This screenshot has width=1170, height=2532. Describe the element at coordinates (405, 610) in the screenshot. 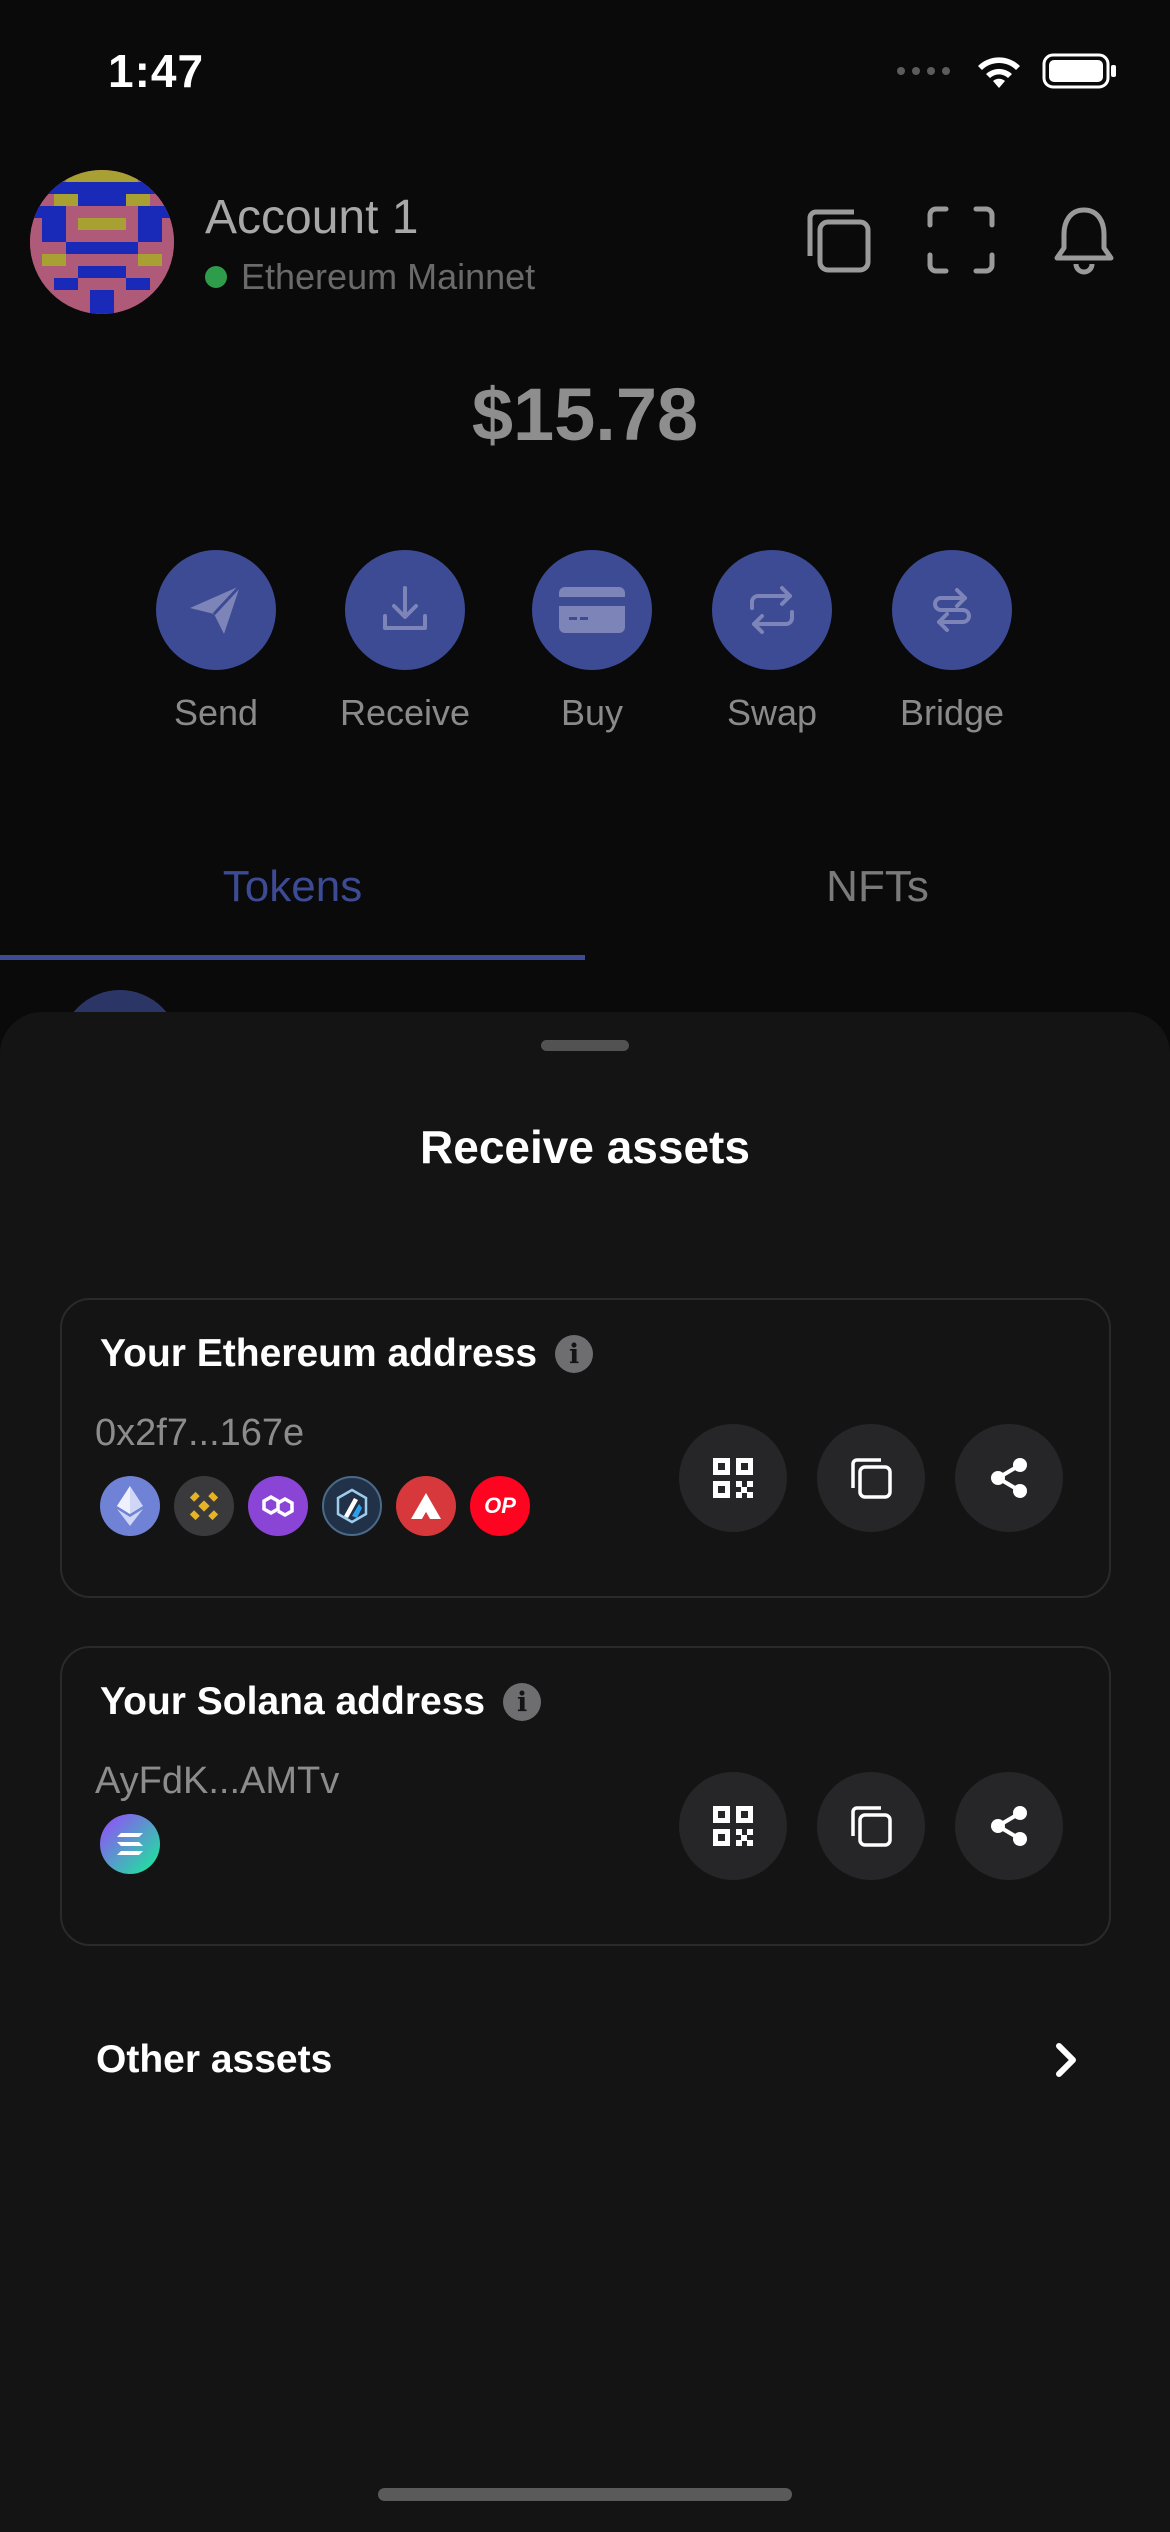

I see `download-icon` at that location.